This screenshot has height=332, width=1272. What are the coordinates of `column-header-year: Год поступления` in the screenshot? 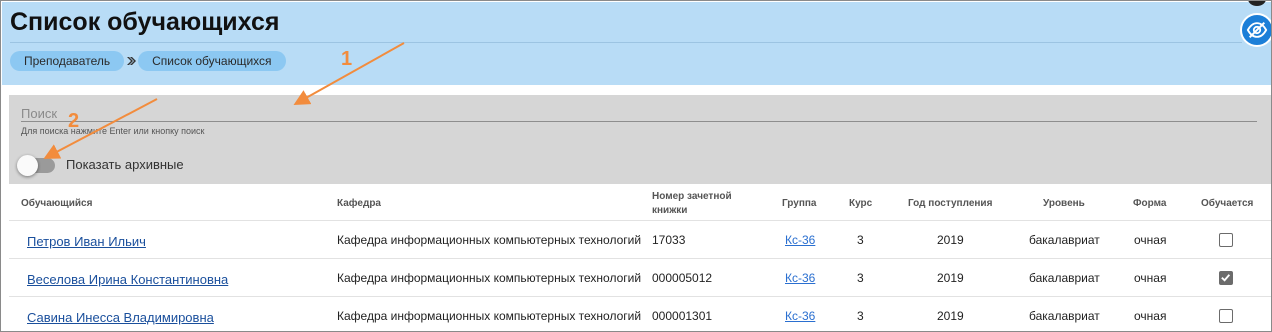 It's located at (950, 204).